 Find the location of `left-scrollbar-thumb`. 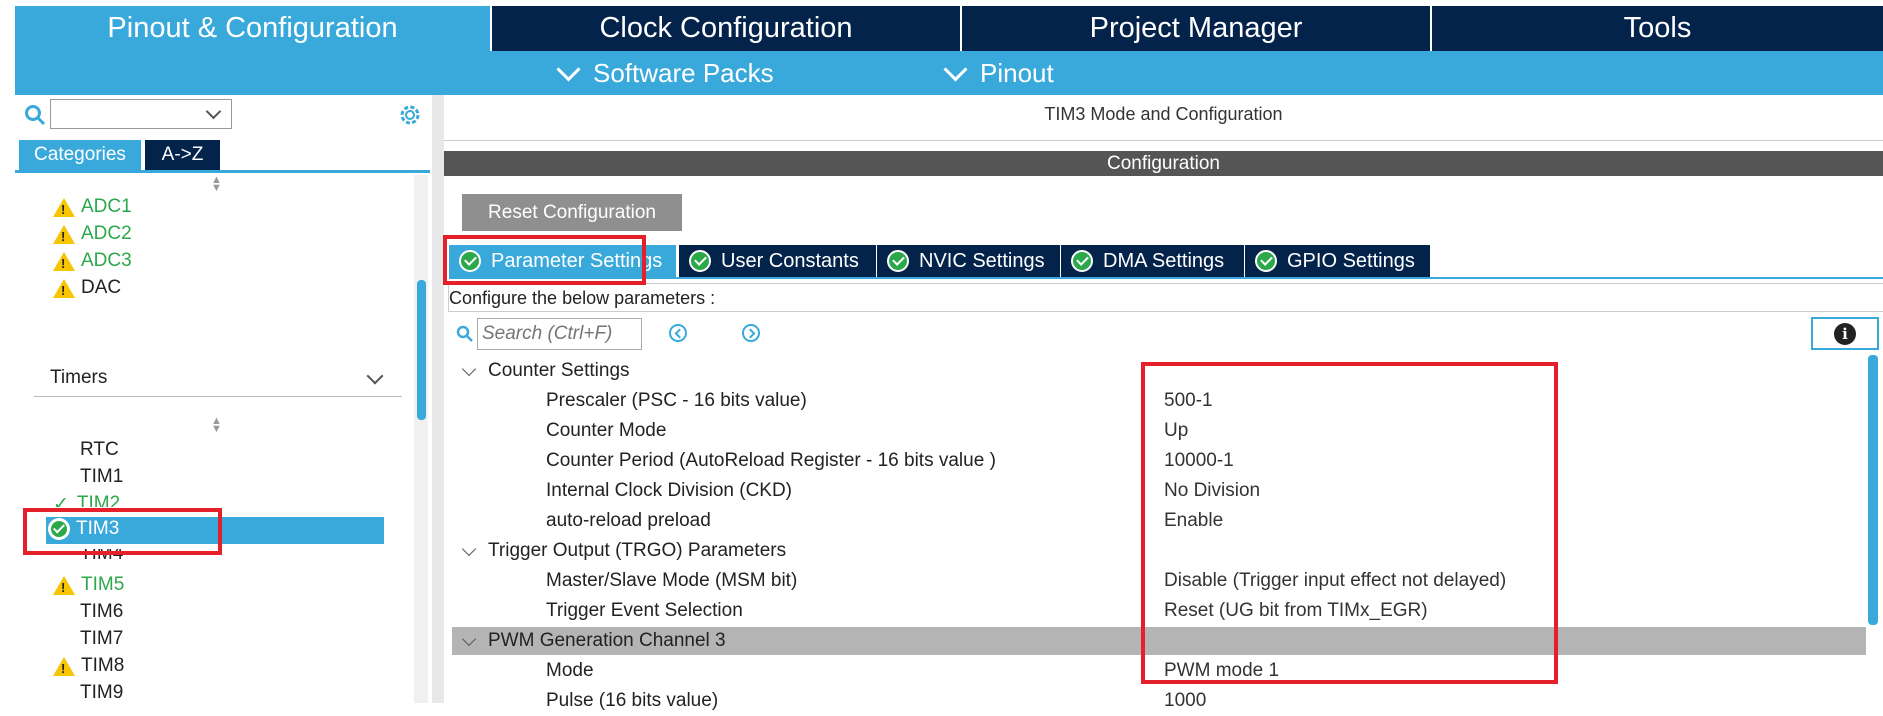

left-scrollbar-thumb is located at coordinates (421, 350).